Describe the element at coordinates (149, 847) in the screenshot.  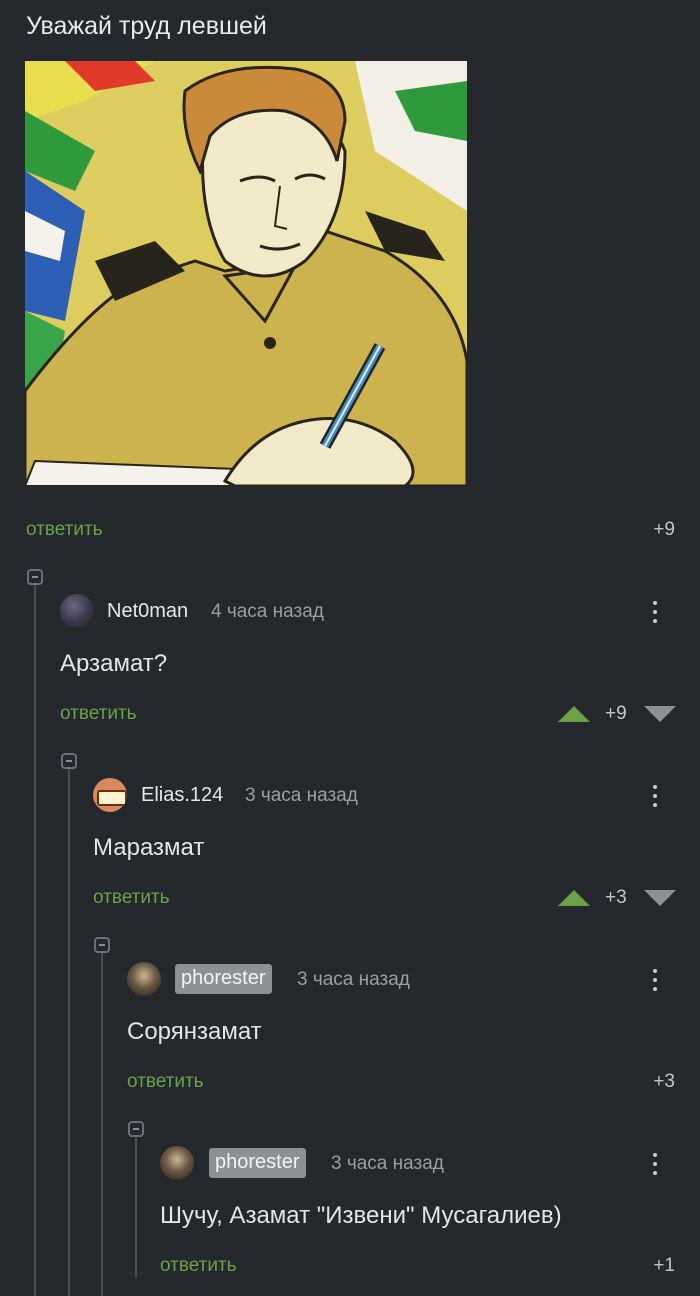
I see `comment-text: Маразмат` at that location.